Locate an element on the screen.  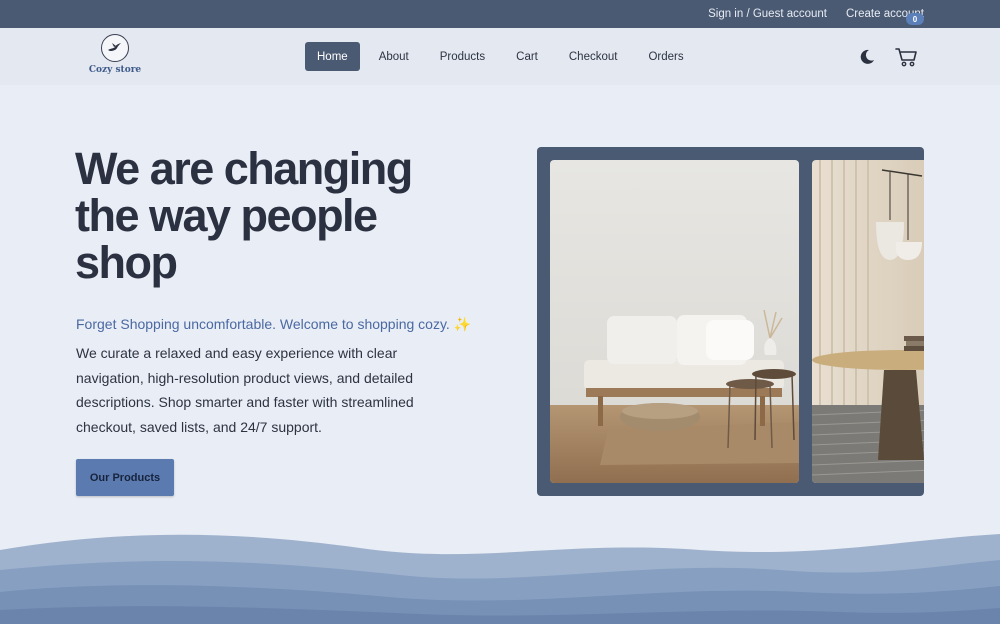
our-products-button: Our Products is located at coordinates (125, 477).